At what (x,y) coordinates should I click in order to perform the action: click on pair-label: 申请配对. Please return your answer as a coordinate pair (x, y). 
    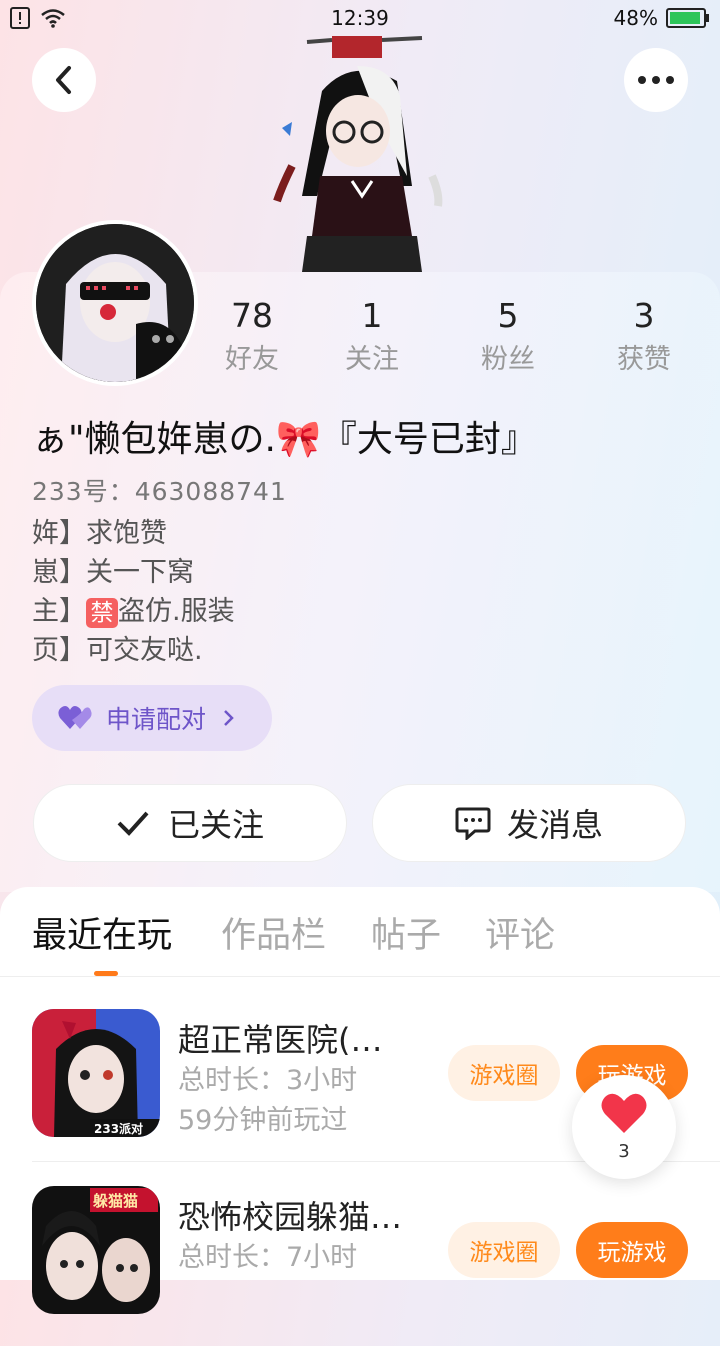
    Looking at the image, I should click on (156, 719).